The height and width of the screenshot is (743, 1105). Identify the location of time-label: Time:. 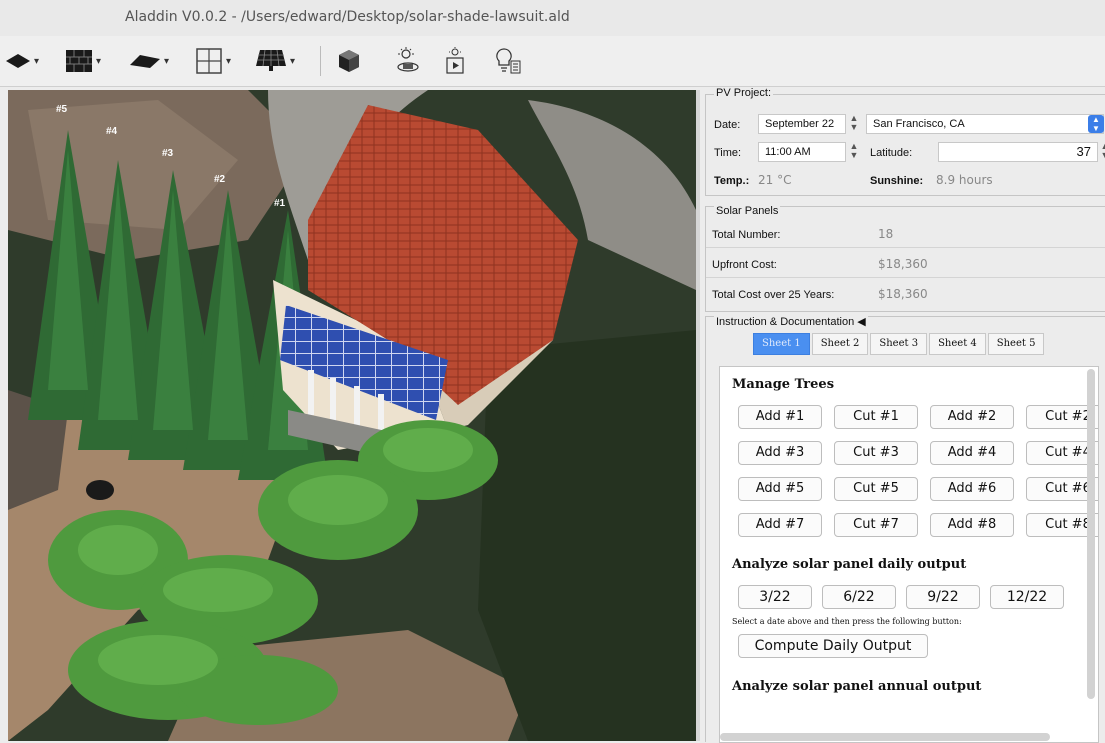
(728, 153).